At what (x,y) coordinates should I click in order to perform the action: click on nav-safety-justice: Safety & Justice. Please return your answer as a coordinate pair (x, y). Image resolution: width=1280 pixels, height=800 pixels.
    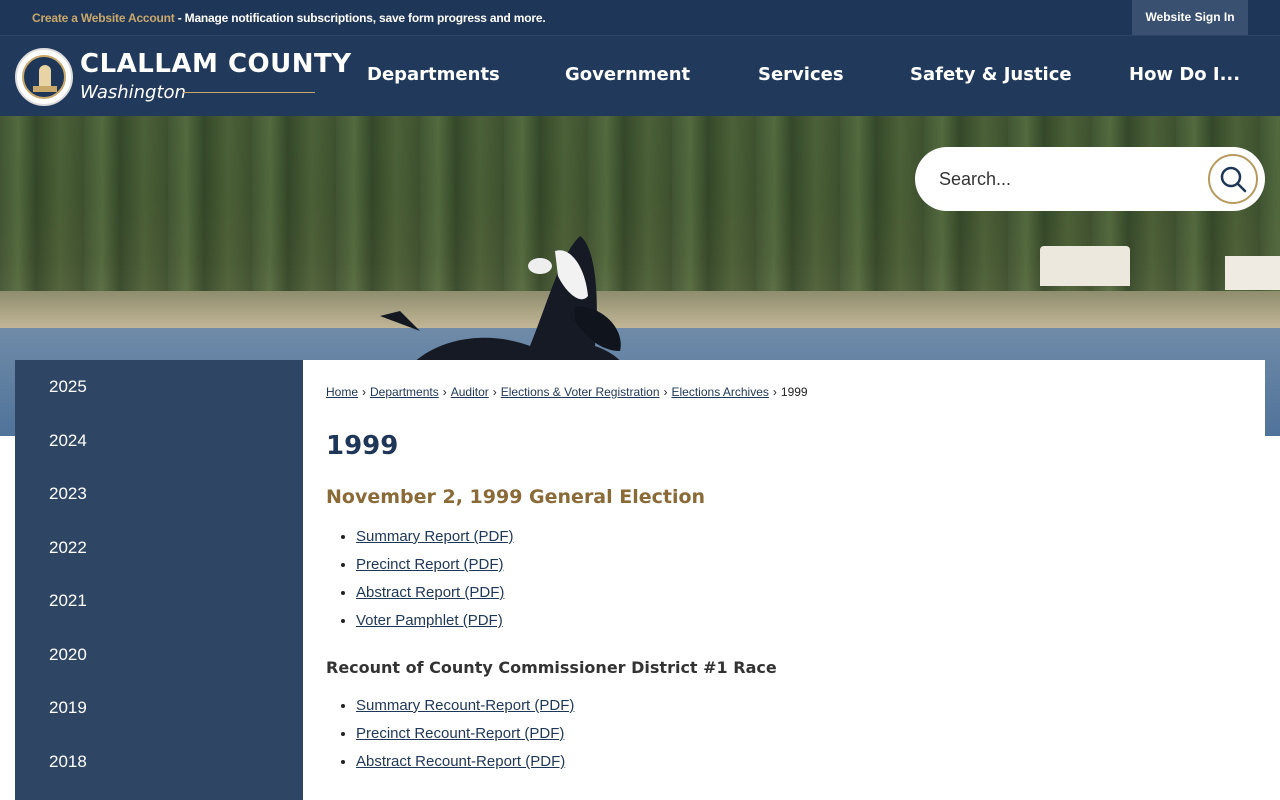
    Looking at the image, I should click on (991, 76).